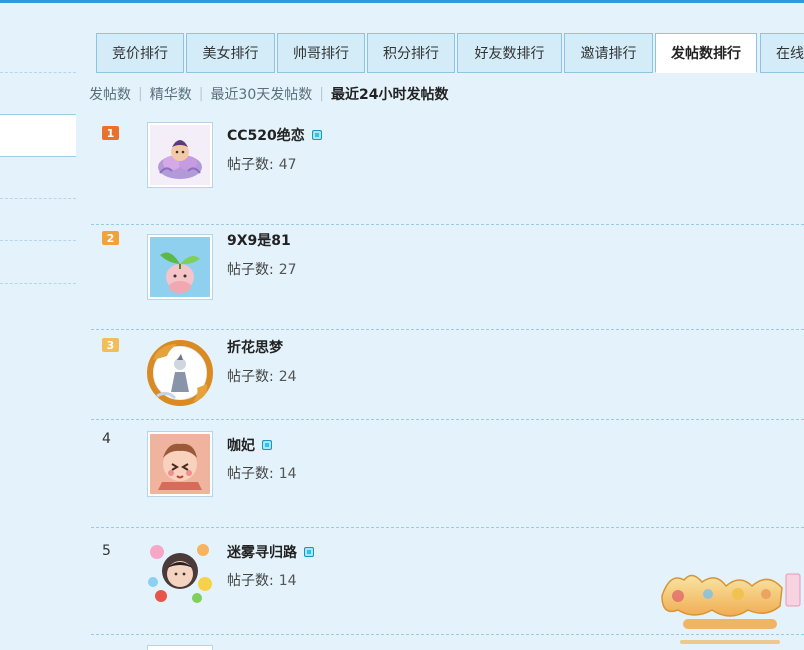  I want to click on subnav-posts: 发帖数, so click(110, 94).